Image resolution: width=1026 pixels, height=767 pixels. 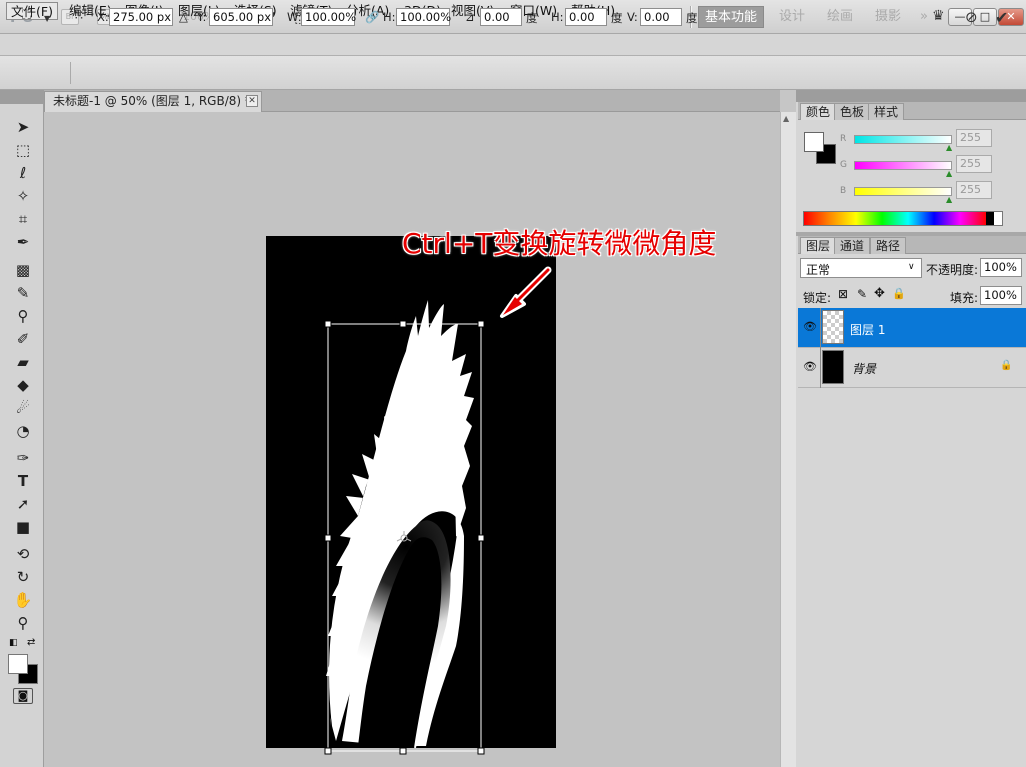 I want to click on angle-icon: ⊿, so click(x=470, y=17).